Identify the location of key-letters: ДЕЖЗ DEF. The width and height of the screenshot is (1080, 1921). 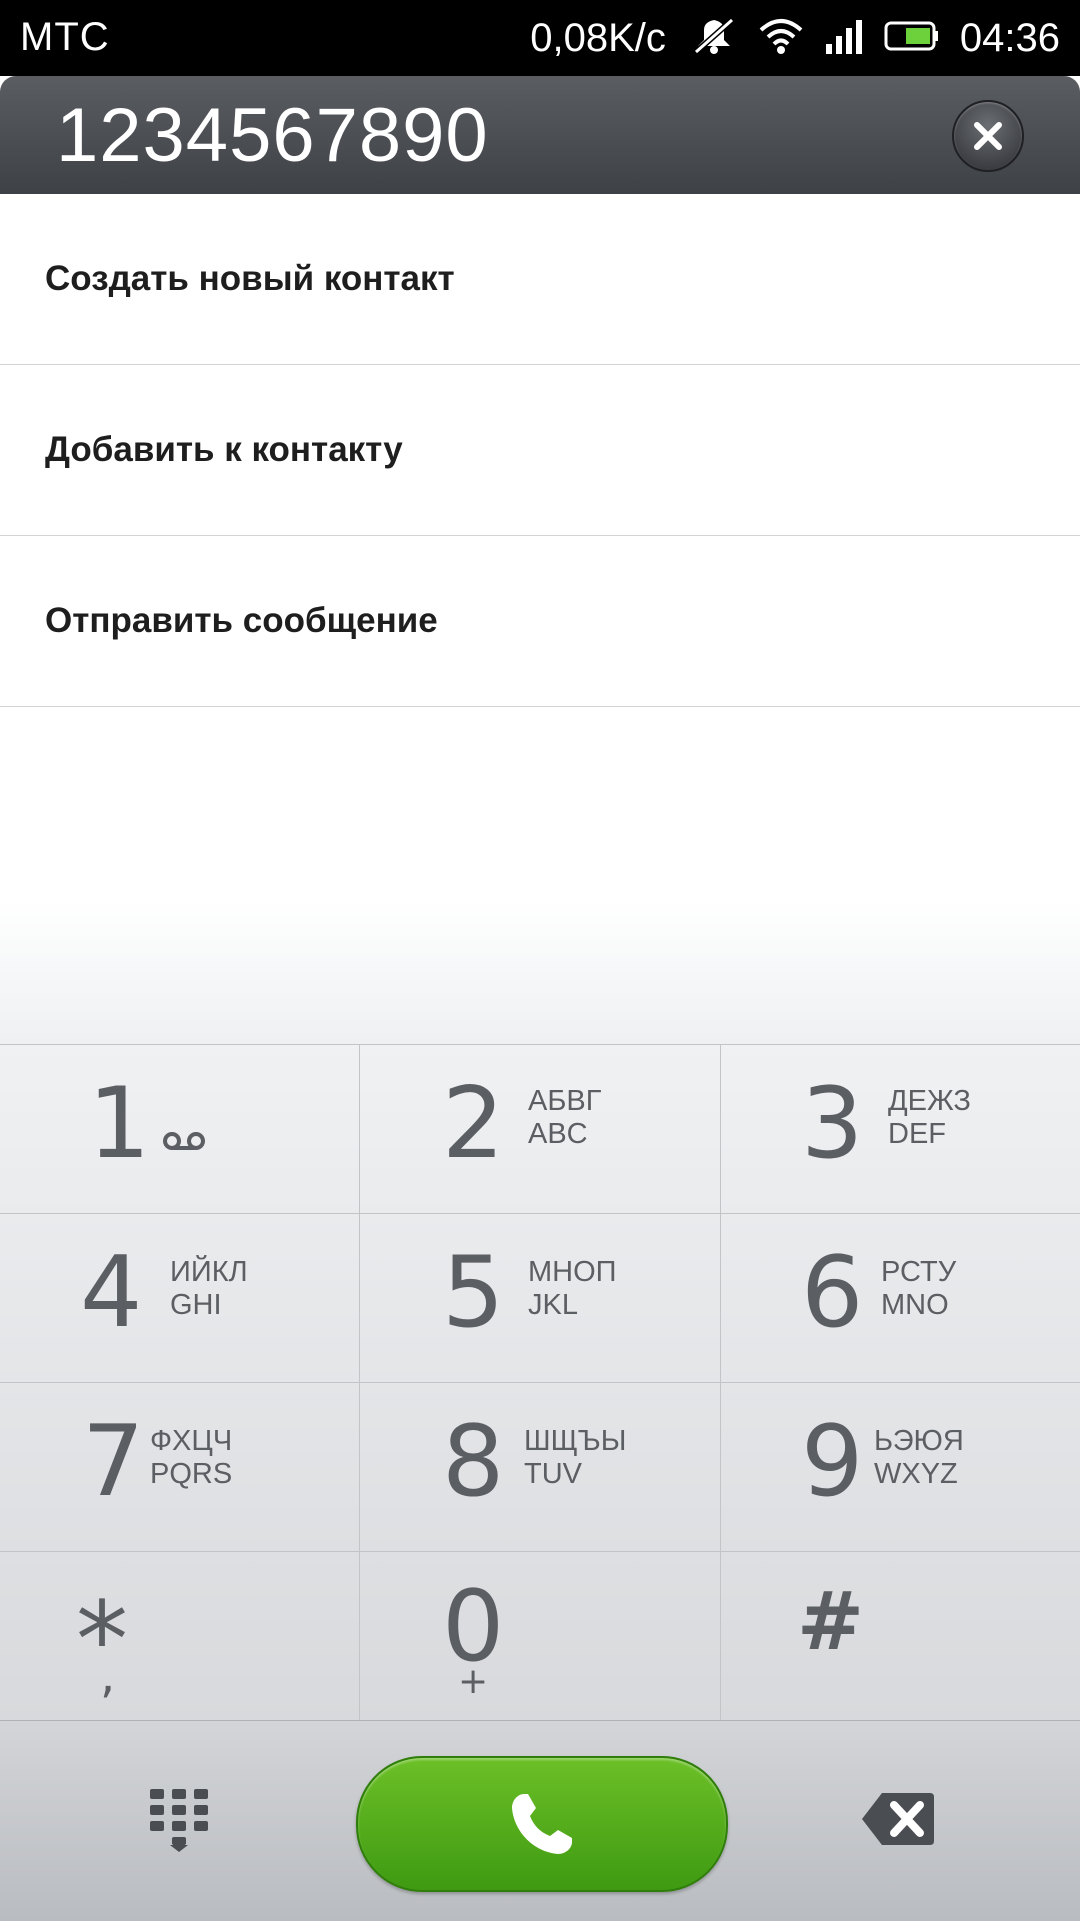
(929, 1118).